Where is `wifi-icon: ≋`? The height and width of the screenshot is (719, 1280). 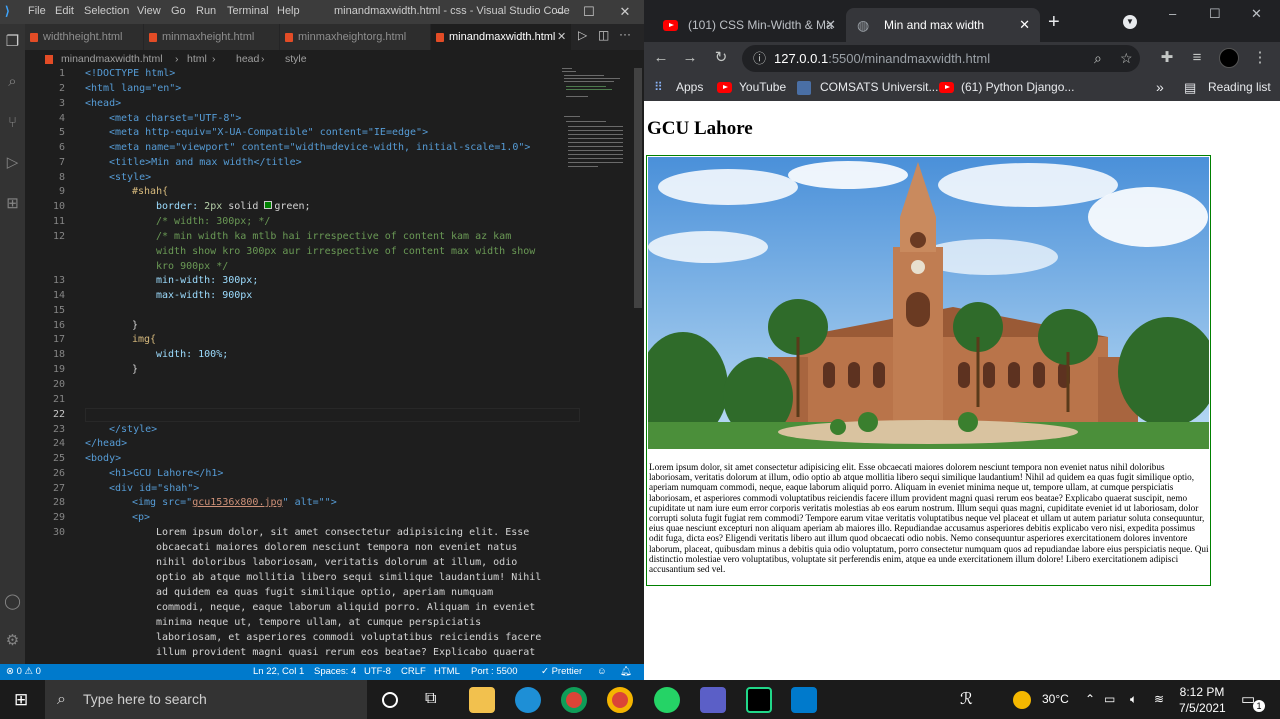 wifi-icon: ≋ is located at coordinates (1159, 699).